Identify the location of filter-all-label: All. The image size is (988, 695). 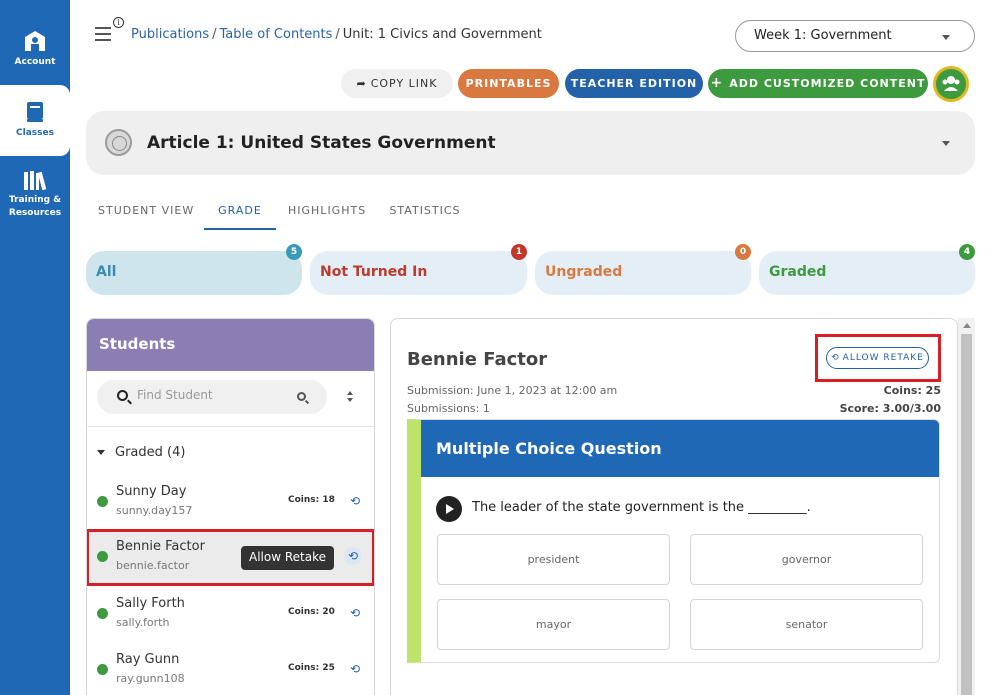
(106, 272).